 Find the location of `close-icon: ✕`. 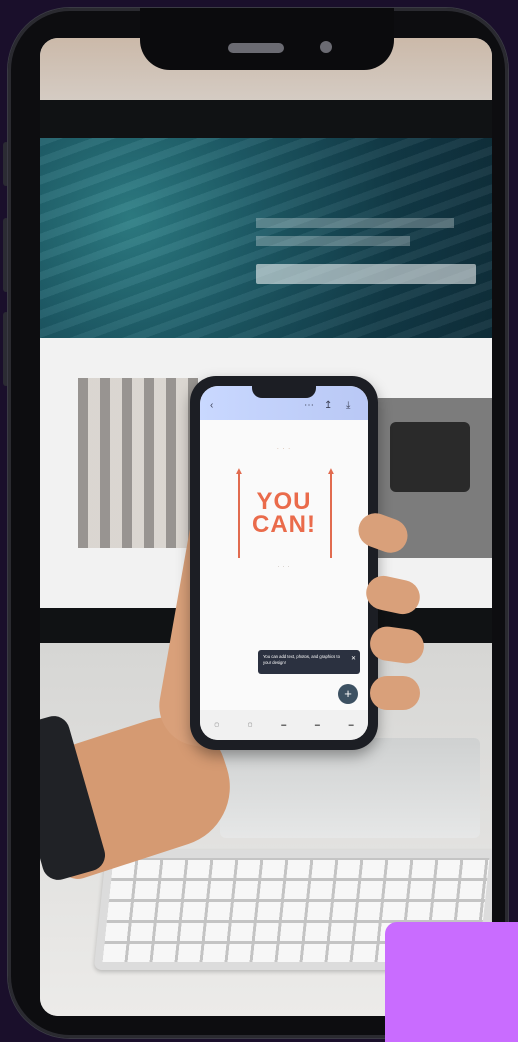

close-icon: ✕ is located at coordinates (353, 659).